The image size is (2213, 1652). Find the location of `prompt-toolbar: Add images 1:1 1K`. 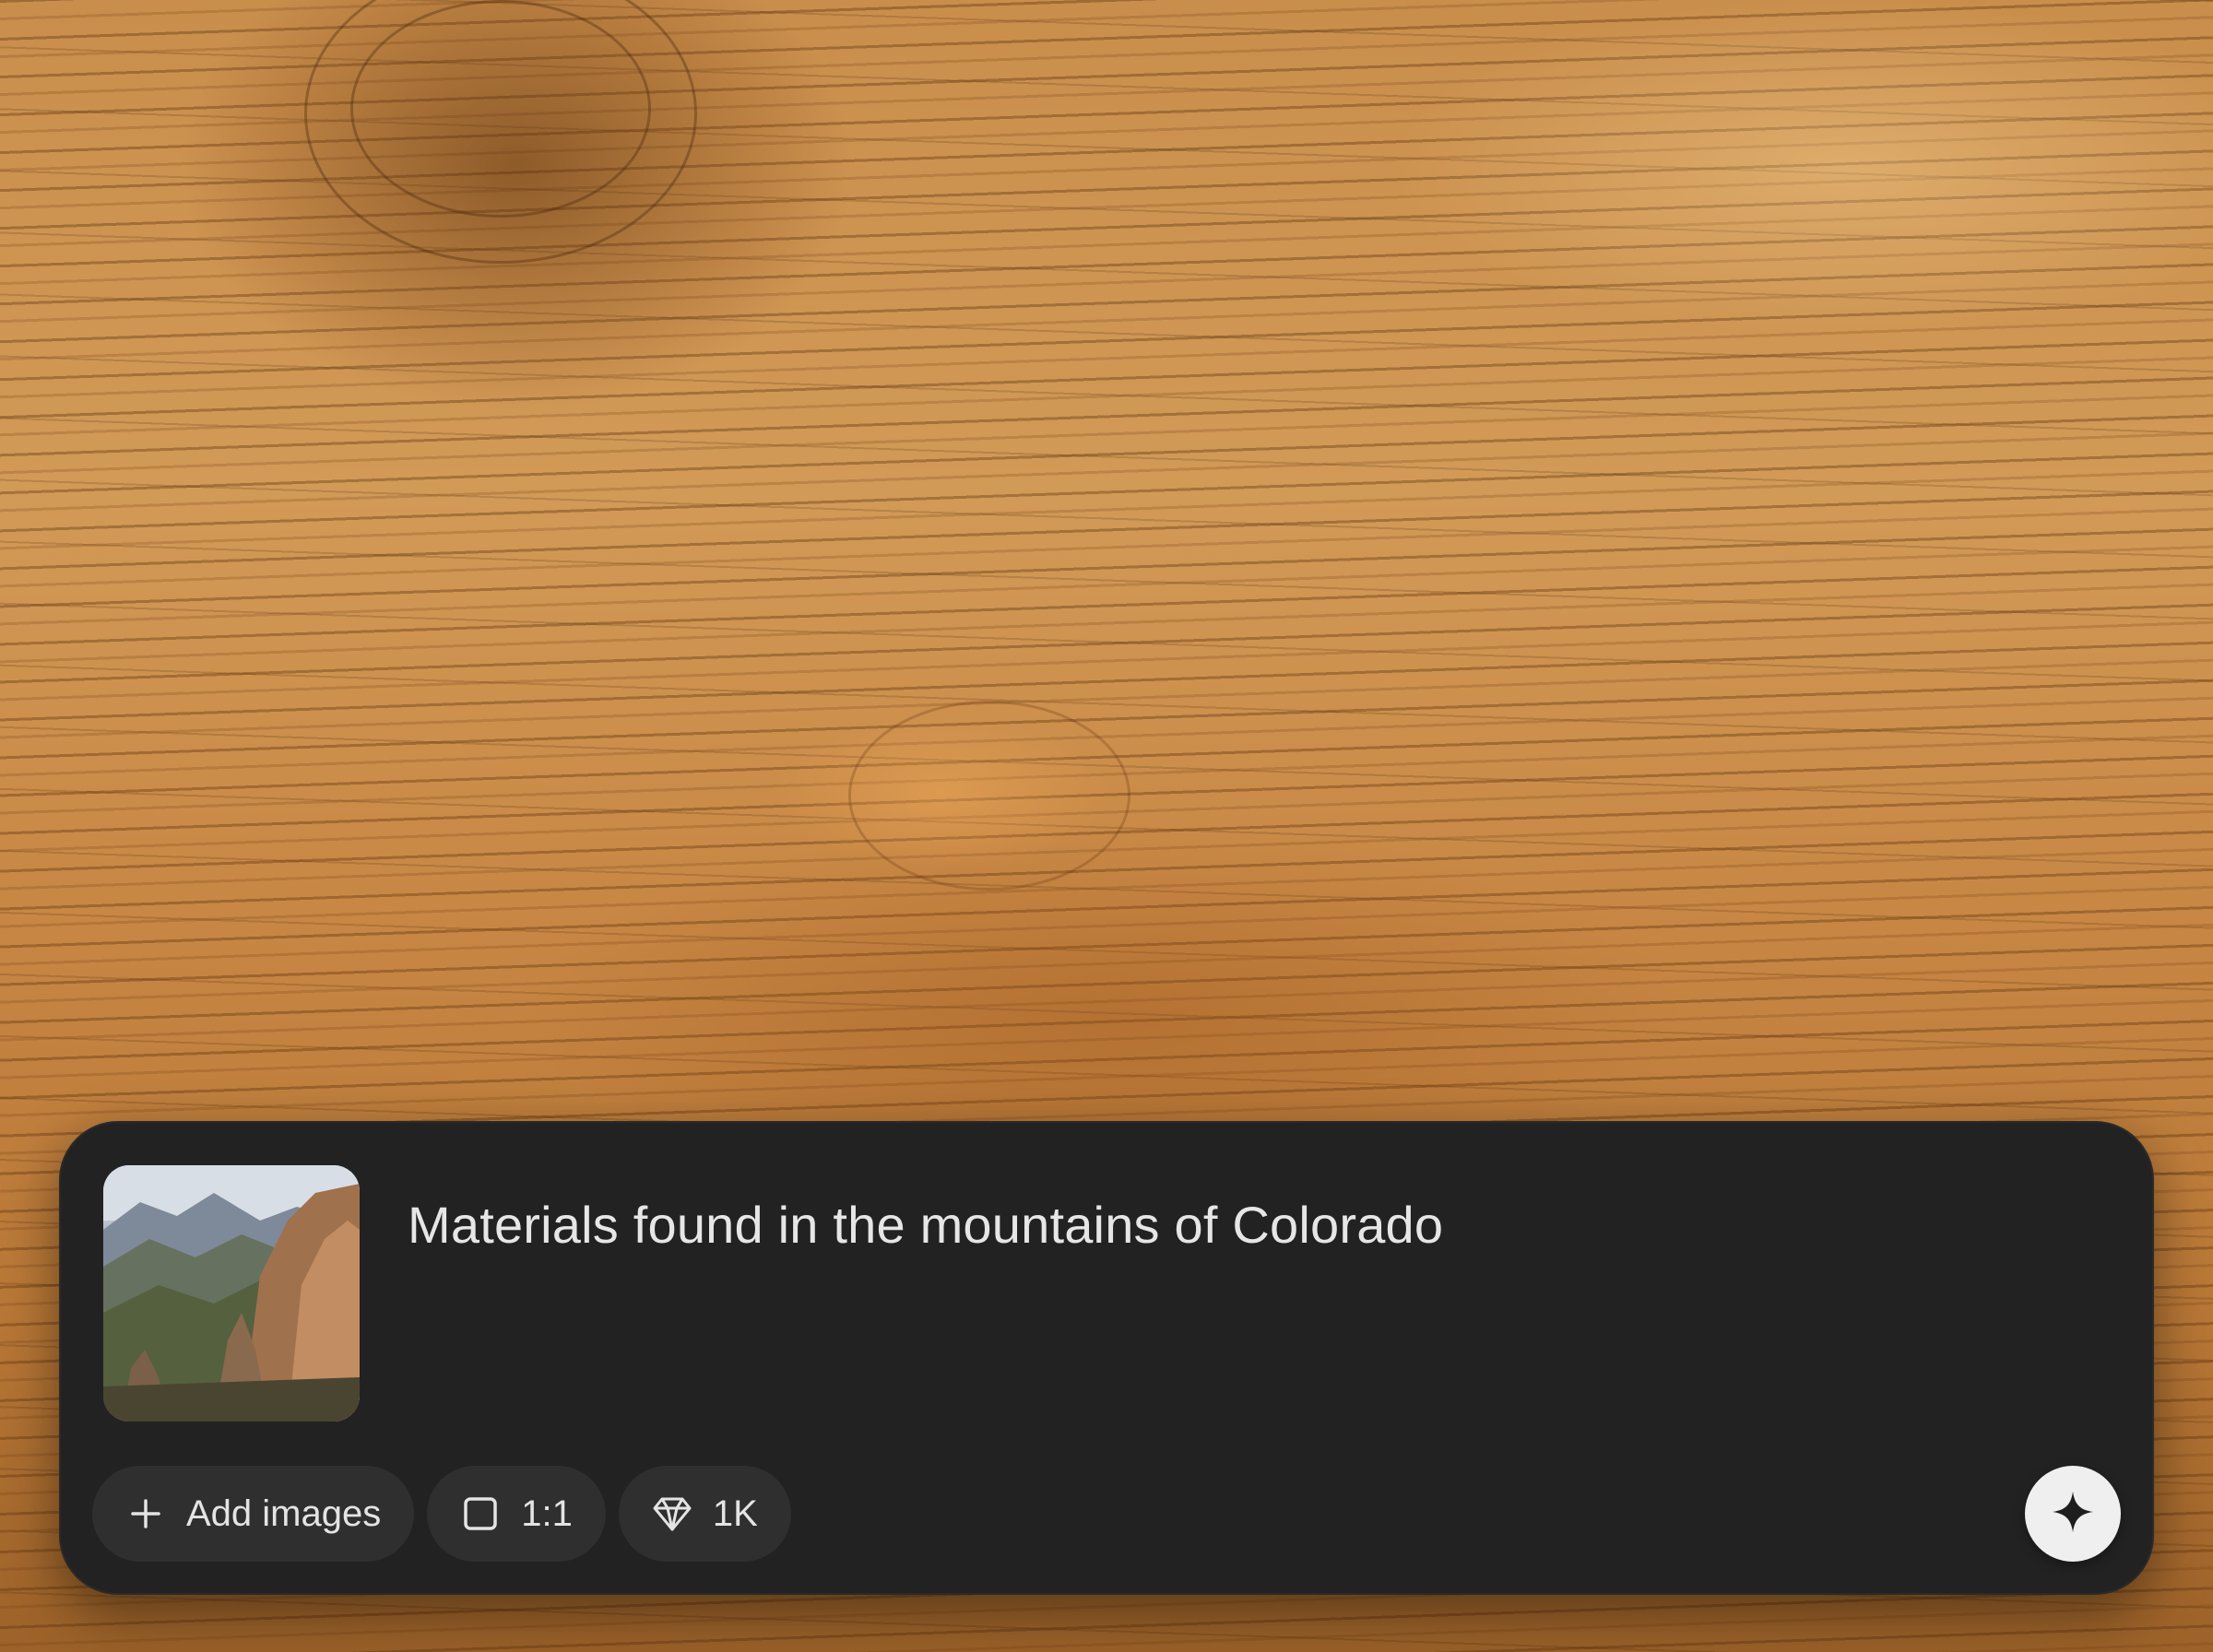

prompt-toolbar: Add images 1:1 1K is located at coordinates (441, 1514).